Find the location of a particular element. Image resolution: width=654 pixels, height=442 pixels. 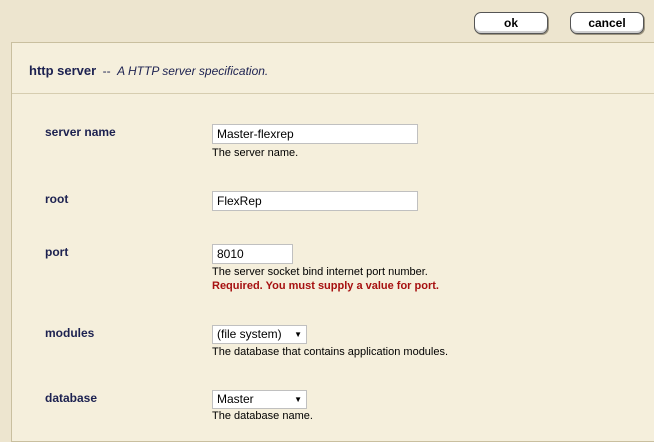

database-selected-value: Master is located at coordinates (235, 399).